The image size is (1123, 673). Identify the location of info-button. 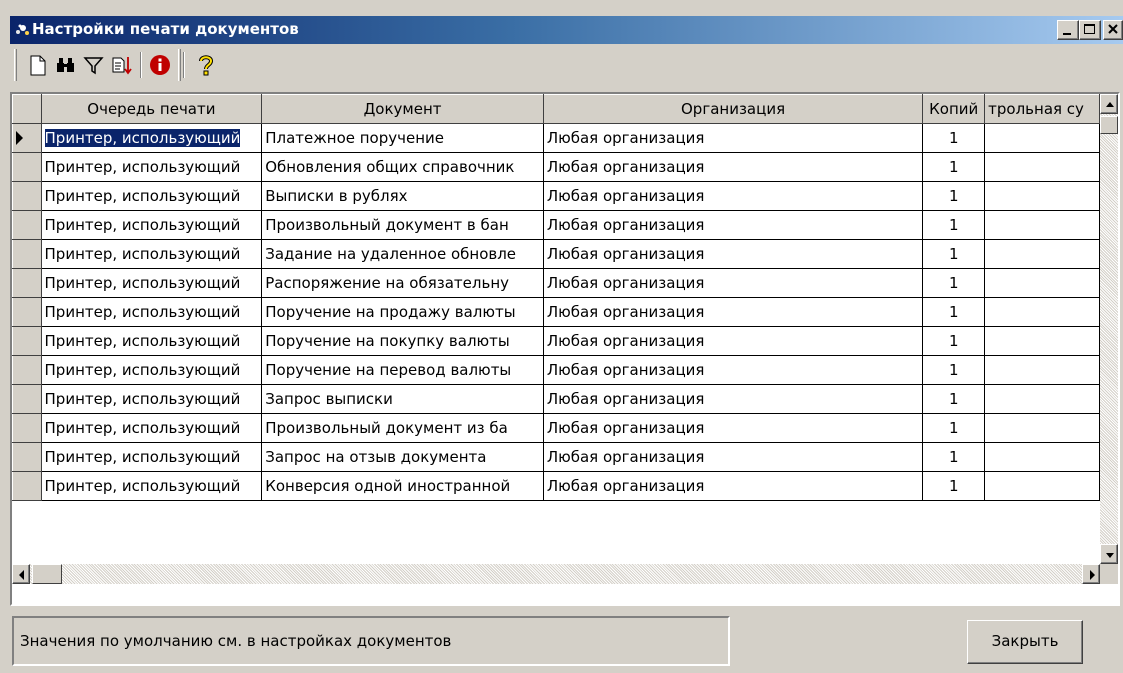
(160, 65).